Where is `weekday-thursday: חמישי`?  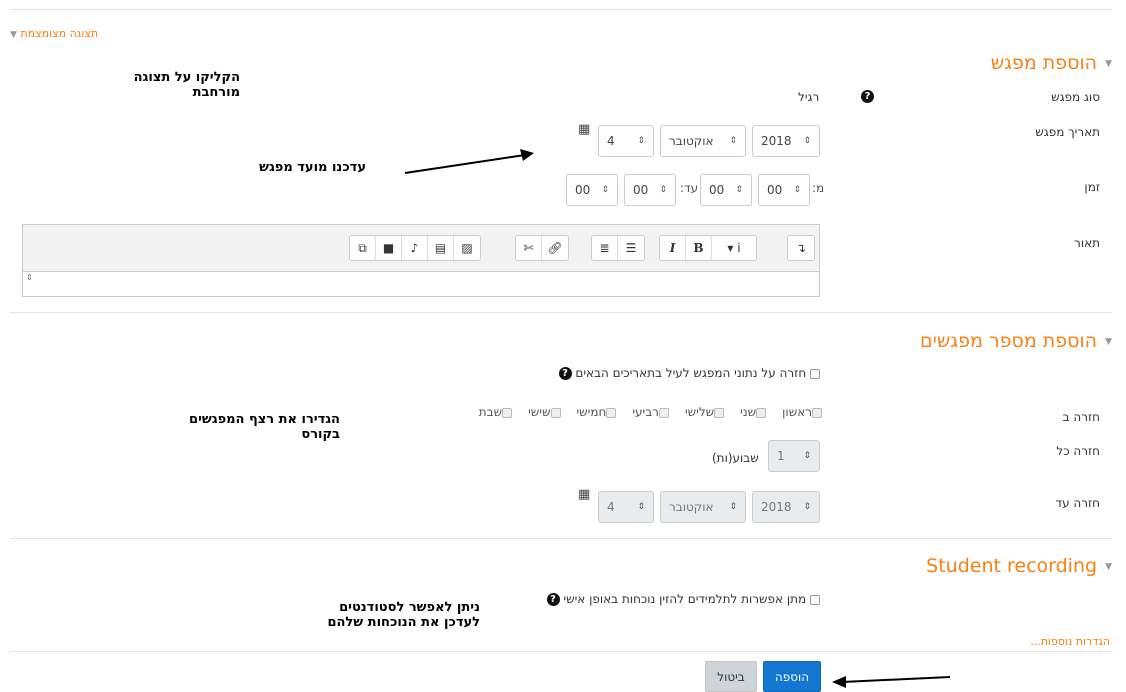 weekday-thursday: חמישי is located at coordinates (597, 412).